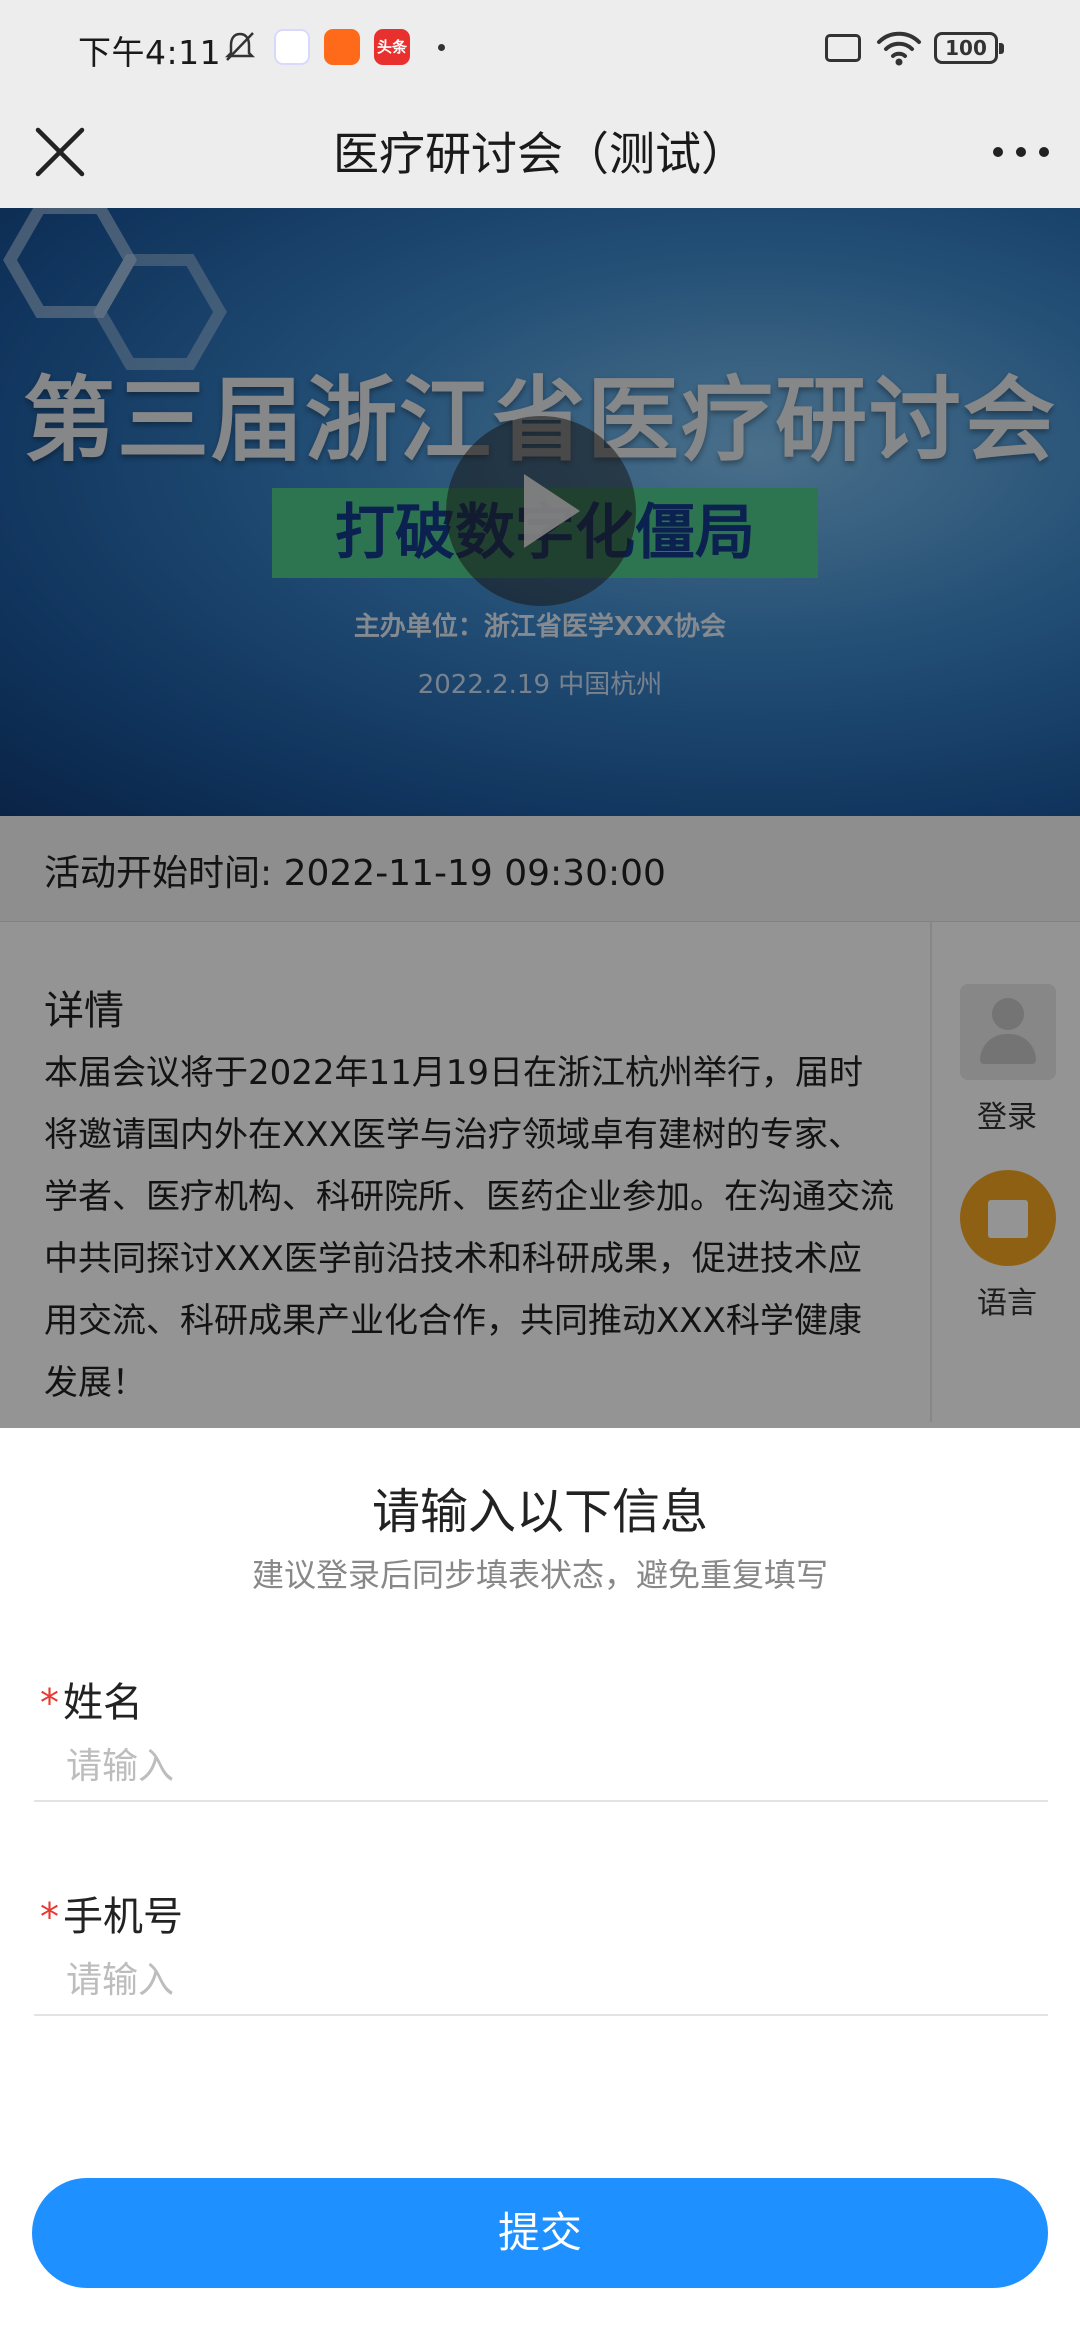  I want to click on taobao-app-icon, so click(342, 47).